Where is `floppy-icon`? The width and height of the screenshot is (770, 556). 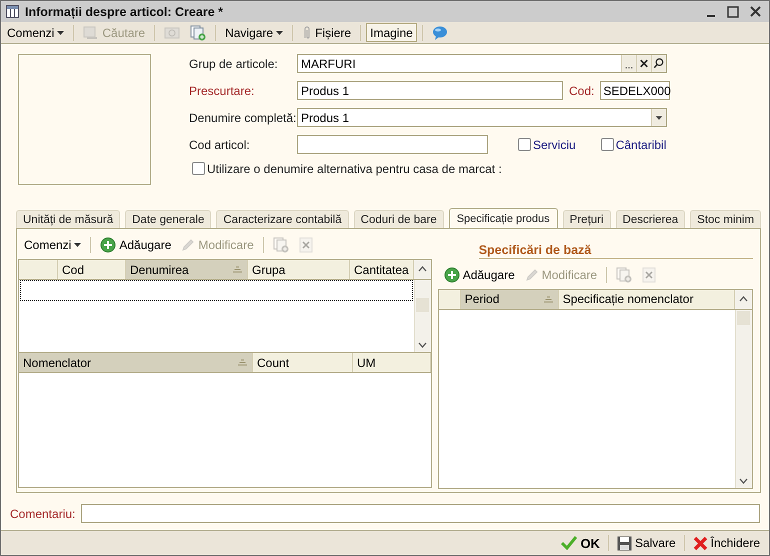
floppy-icon is located at coordinates (624, 543).